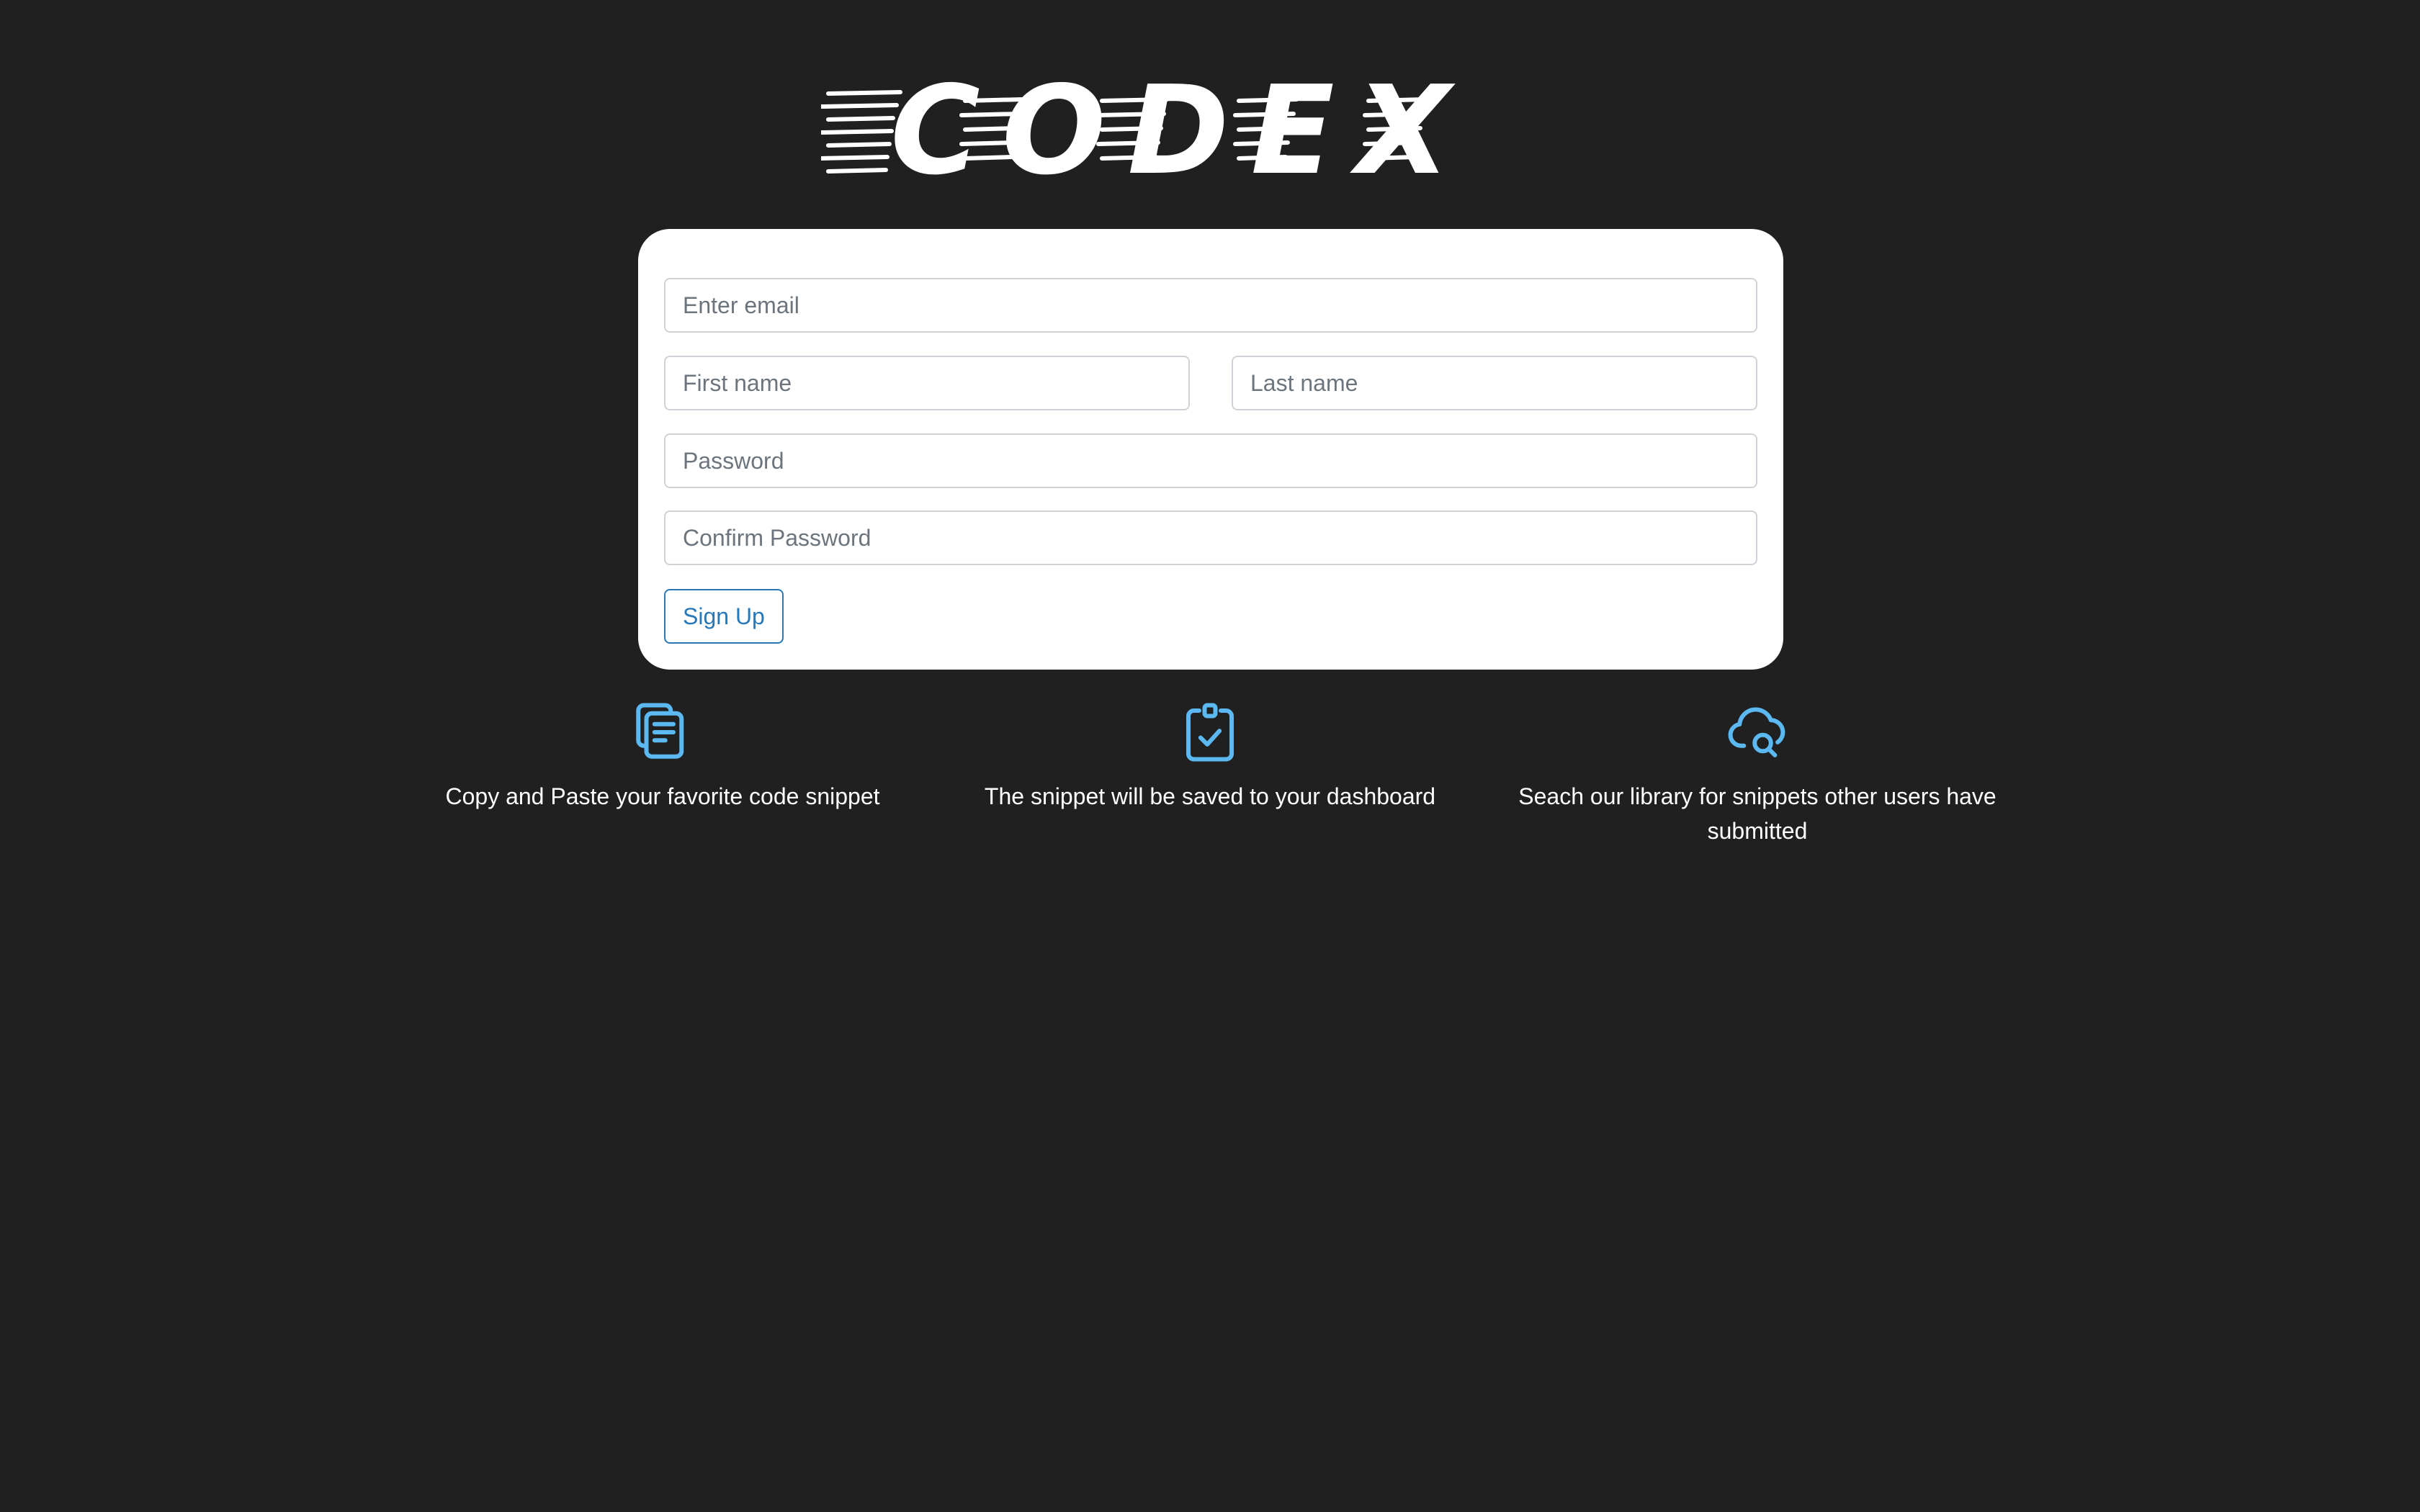  Describe the element at coordinates (1210, 460) in the screenshot. I see `password-field` at that location.